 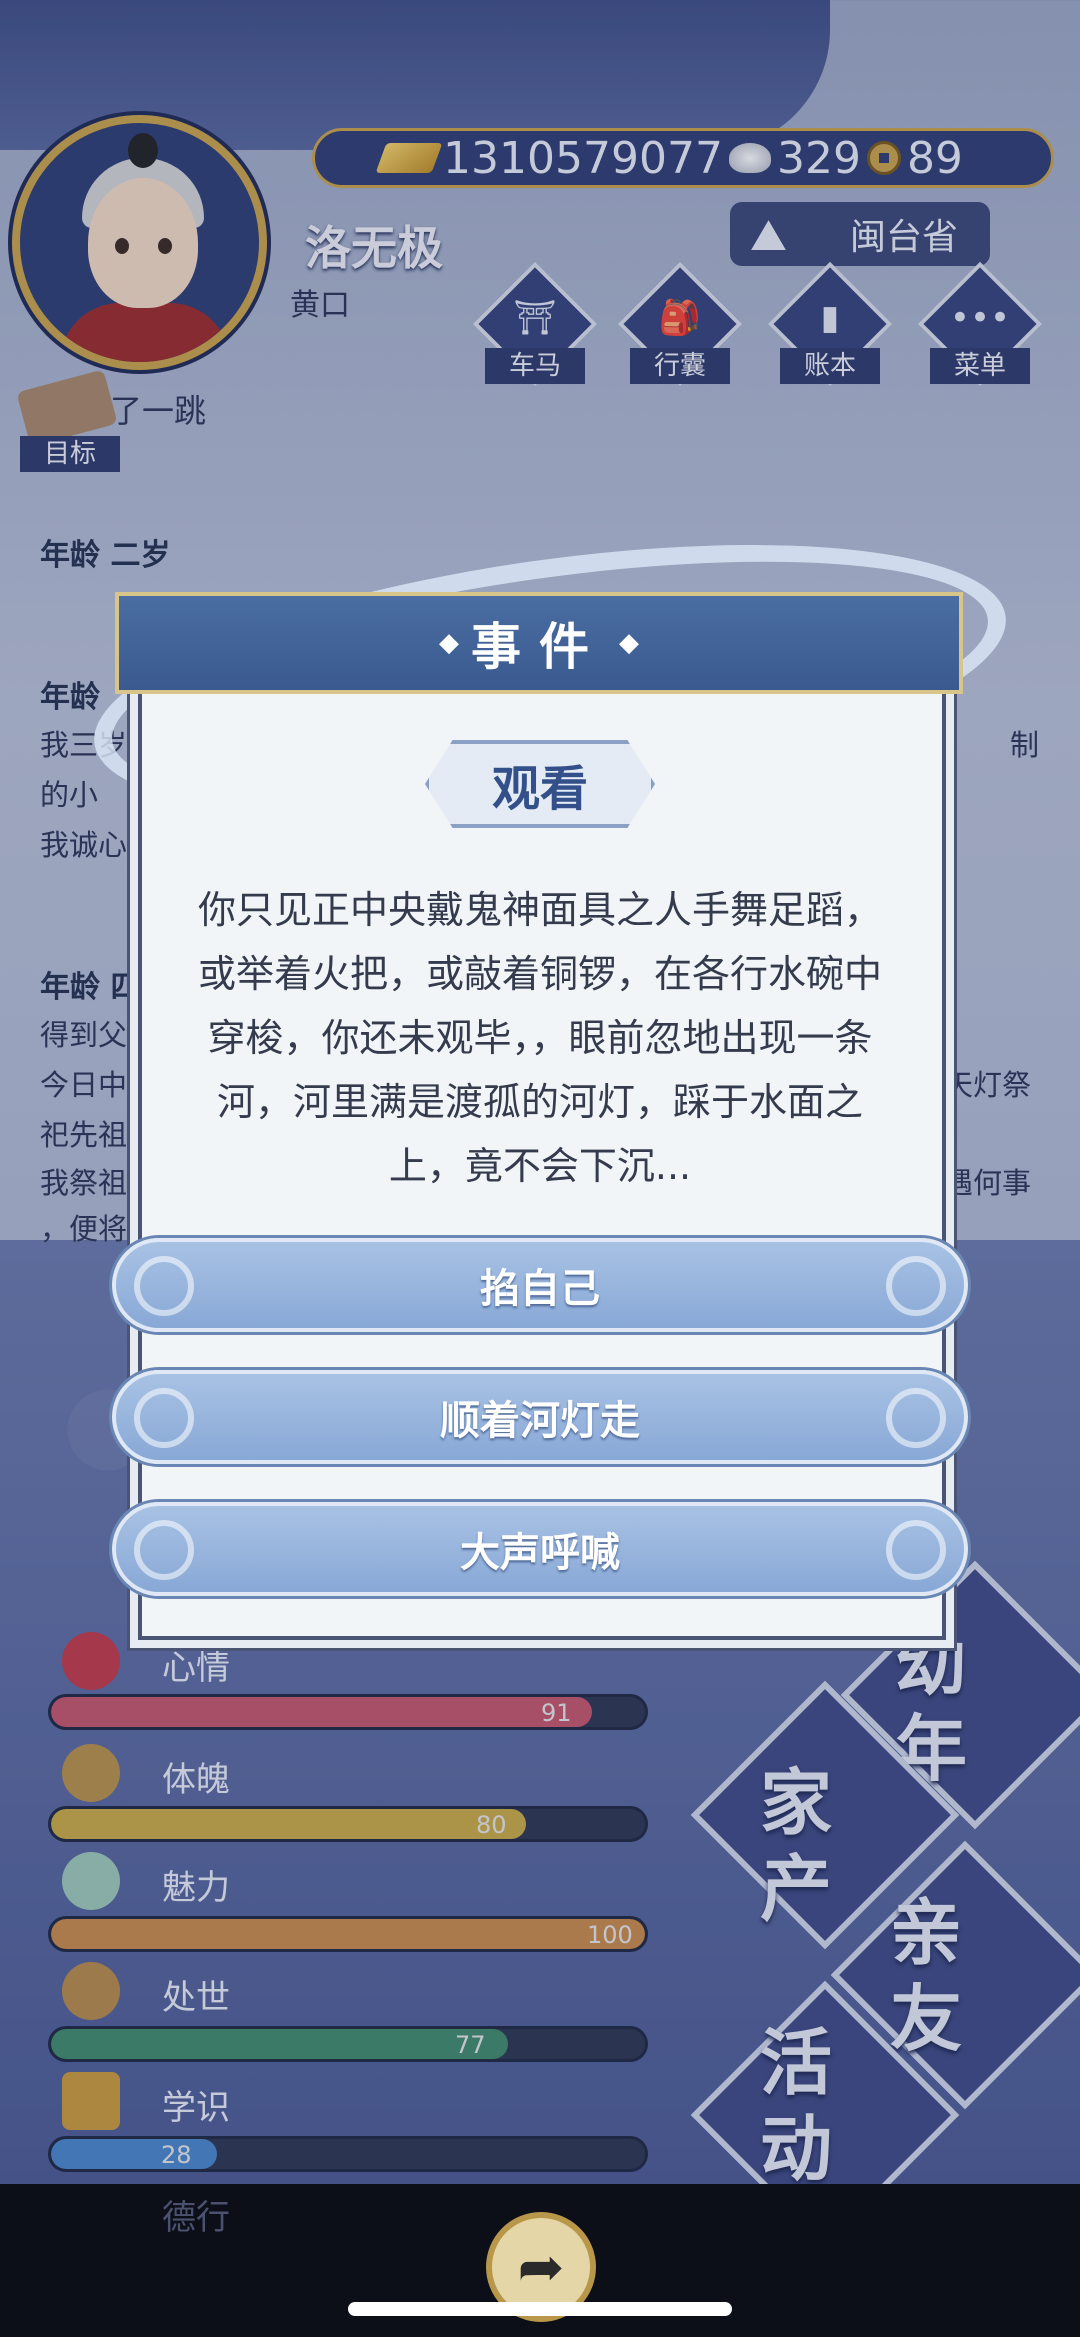 I want to click on event-dialog-header: ◆ 事件 ◆, so click(x=539, y=643).